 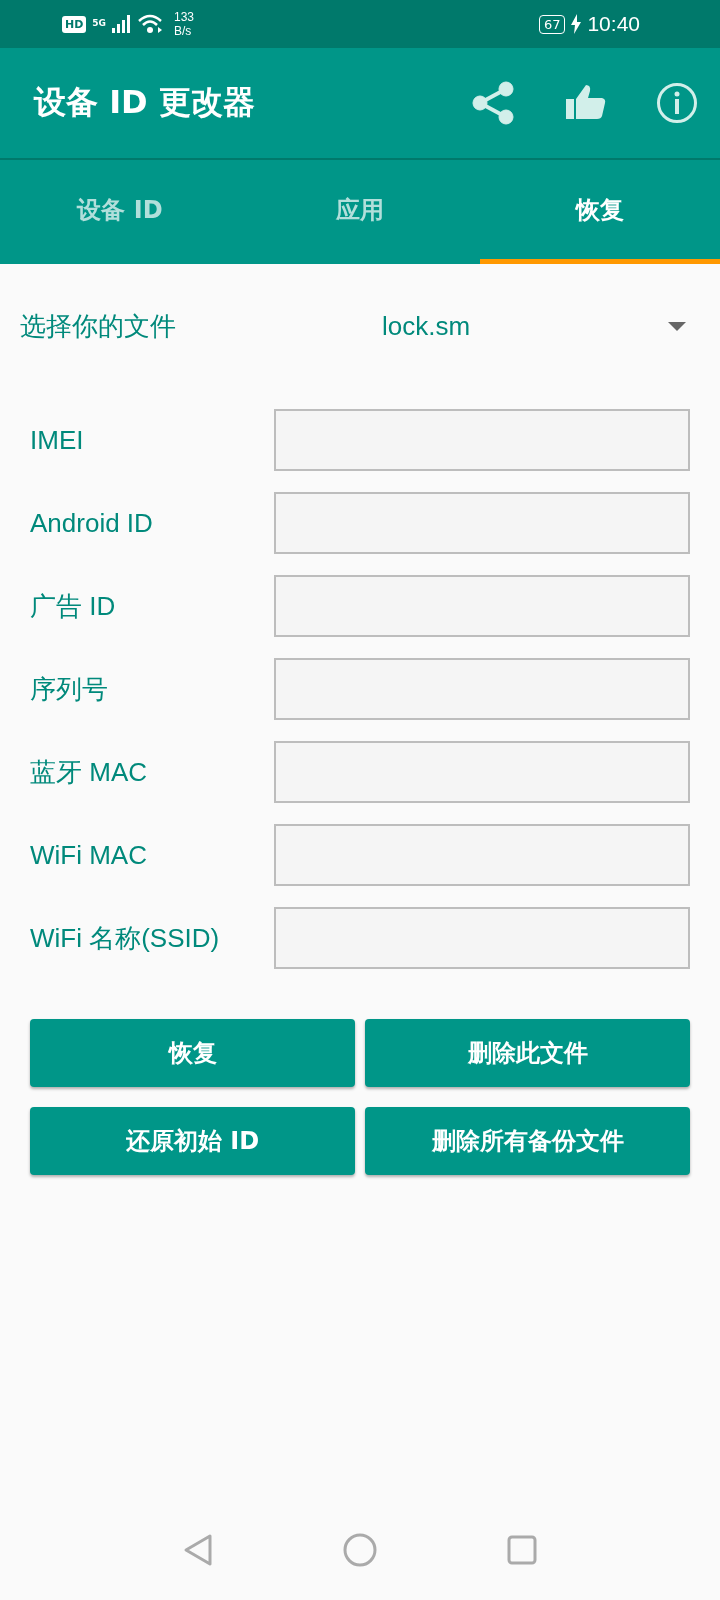 What do you see at coordinates (151, 24) in the screenshot?
I see `wifi-icon` at bounding box center [151, 24].